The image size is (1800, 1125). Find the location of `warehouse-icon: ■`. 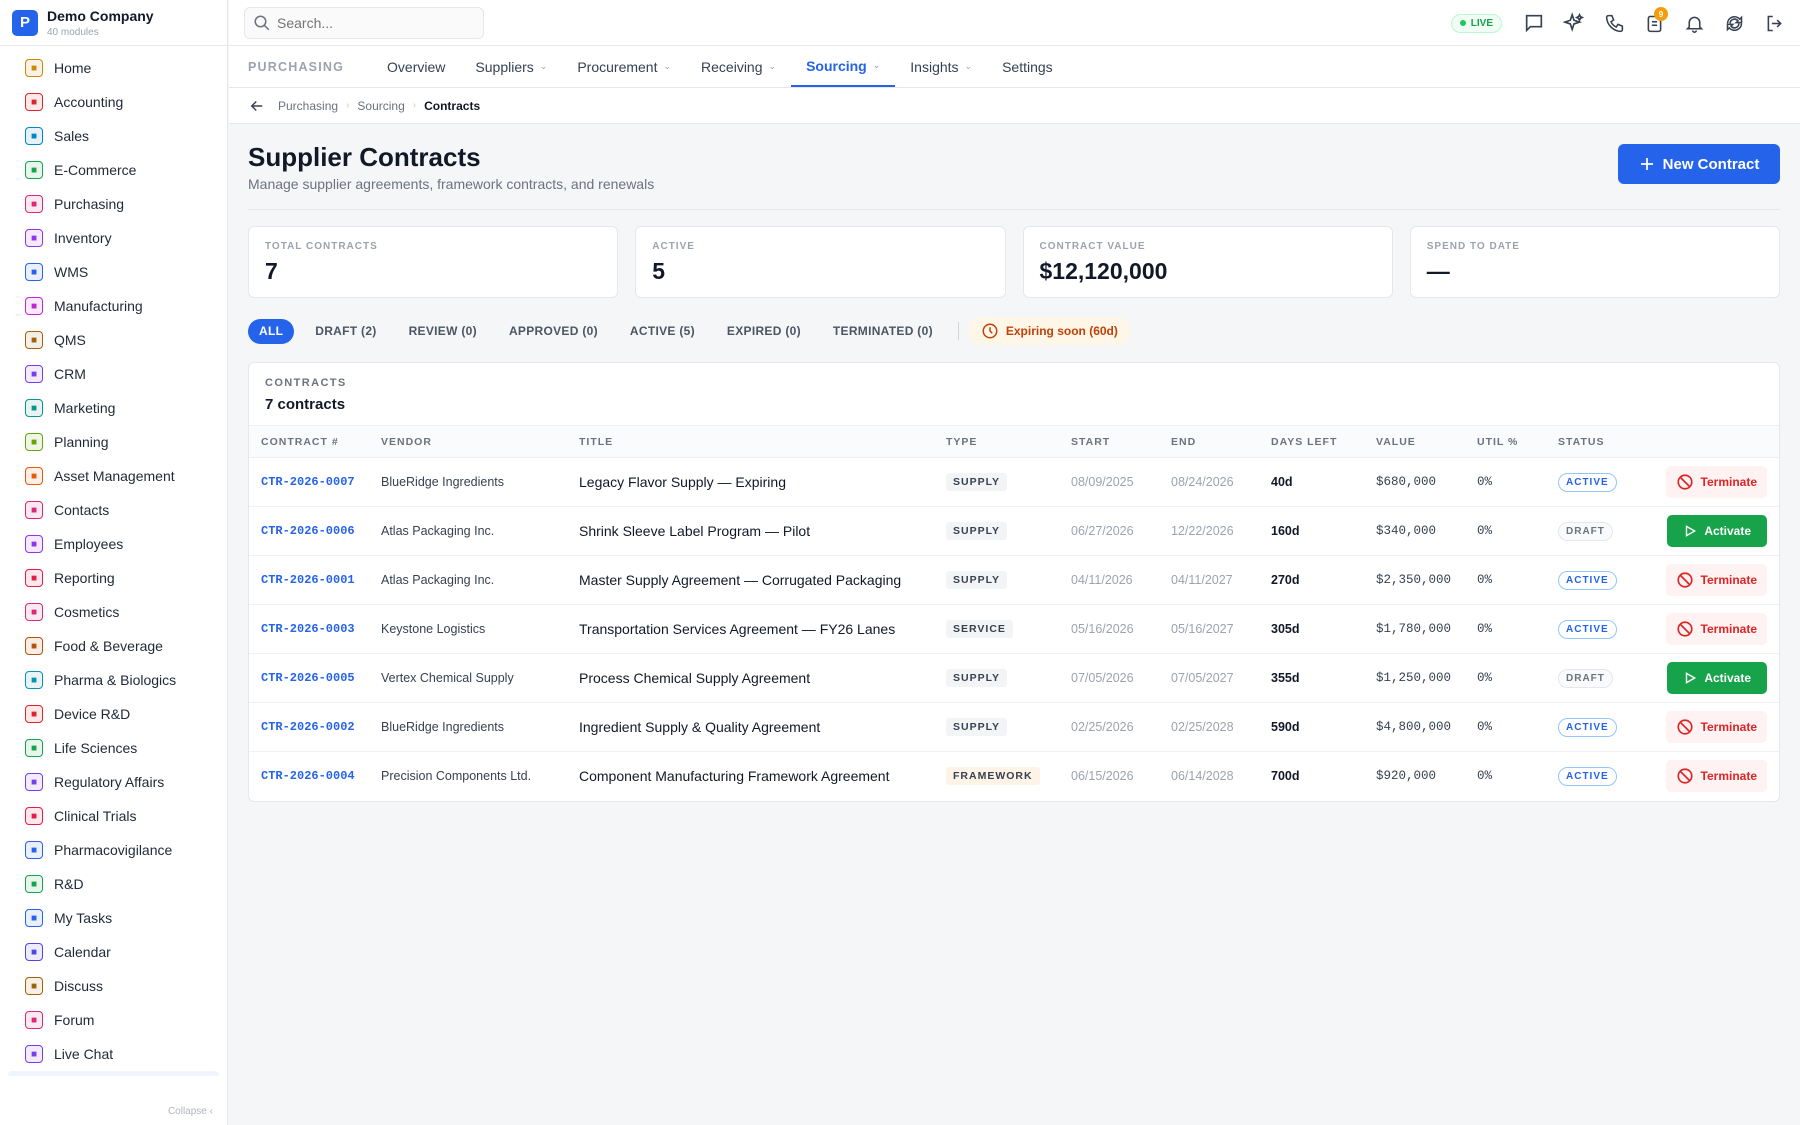

warehouse-icon: ■ is located at coordinates (34, 272).